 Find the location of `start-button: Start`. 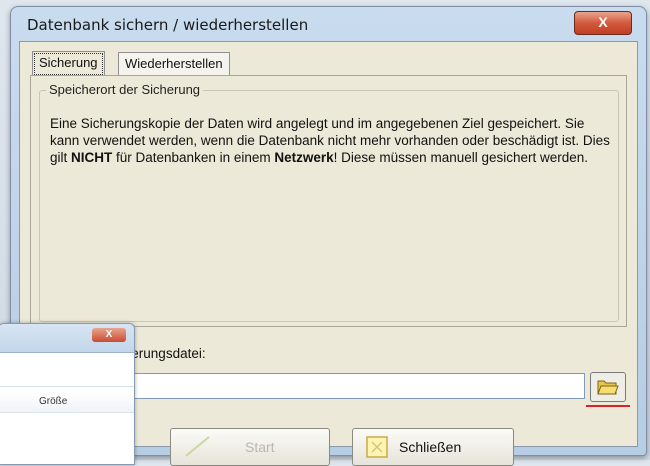

start-button: Start is located at coordinates (250, 447).